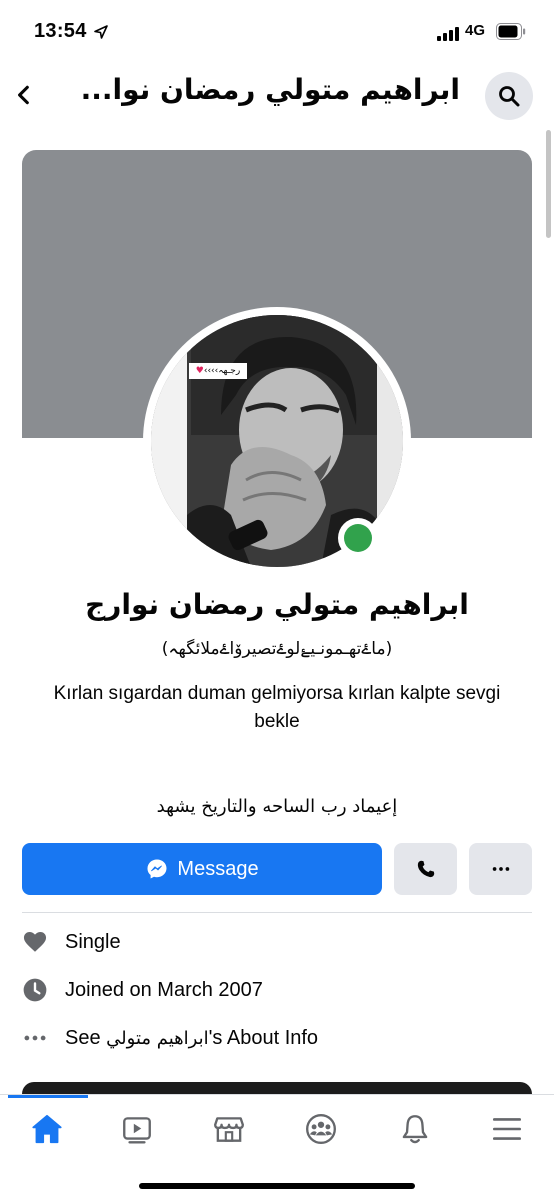 The height and width of the screenshot is (1200, 554). I want to click on about-name: ابراهيم متولي, so click(157, 1038).